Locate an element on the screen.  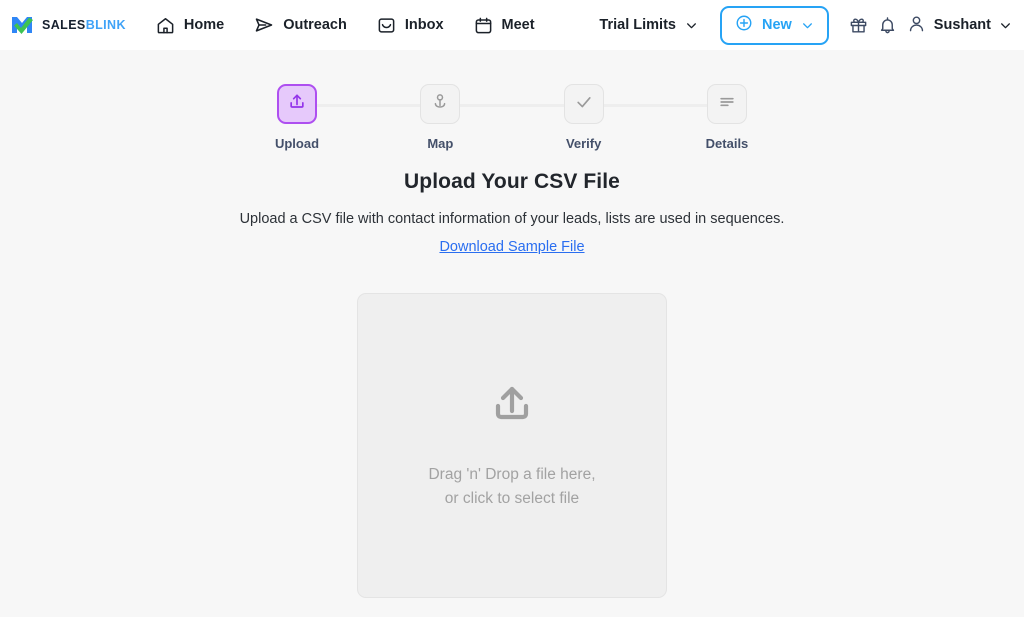
new-button: New is located at coordinates (774, 25).